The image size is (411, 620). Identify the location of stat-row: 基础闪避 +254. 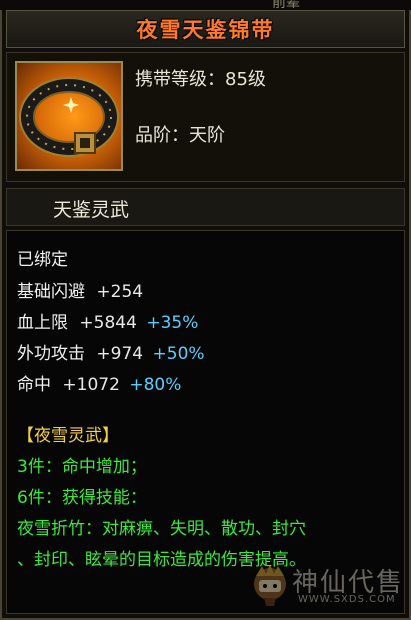
(80, 289).